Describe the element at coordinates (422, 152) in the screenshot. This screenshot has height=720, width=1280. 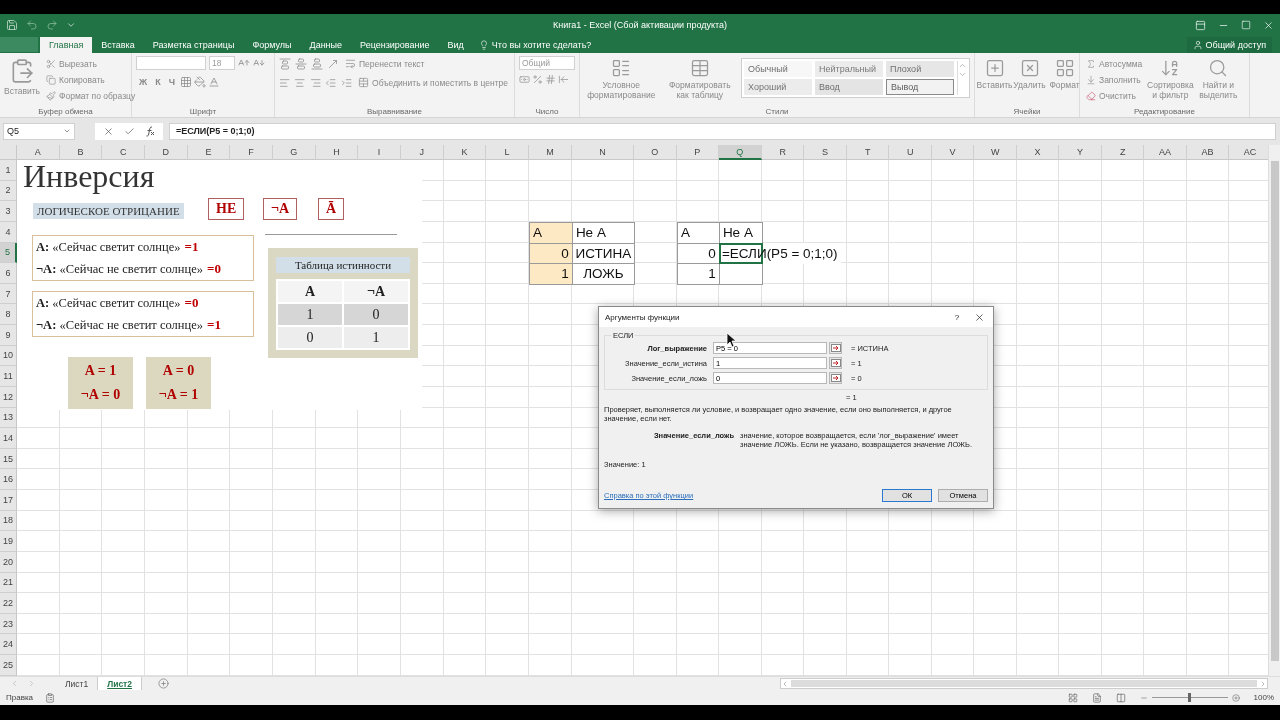
I see `column-header: J` at that location.